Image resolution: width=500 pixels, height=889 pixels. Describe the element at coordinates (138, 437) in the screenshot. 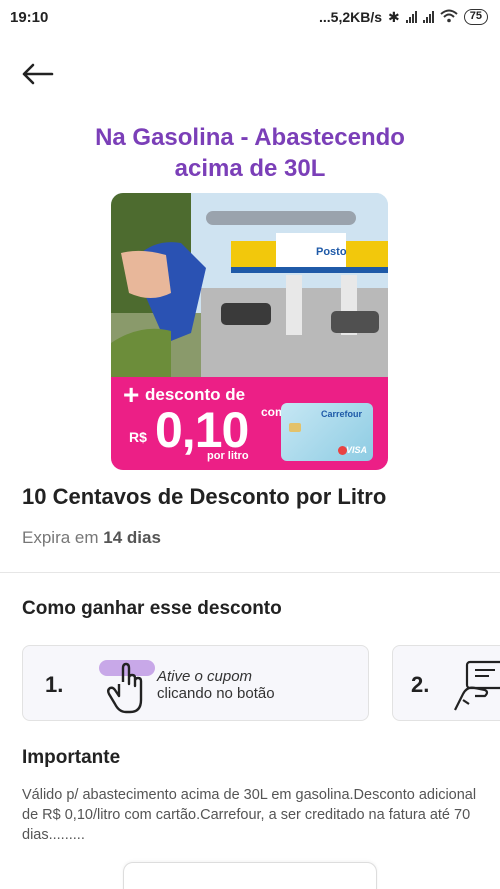

I see `currency-label: R$` at that location.